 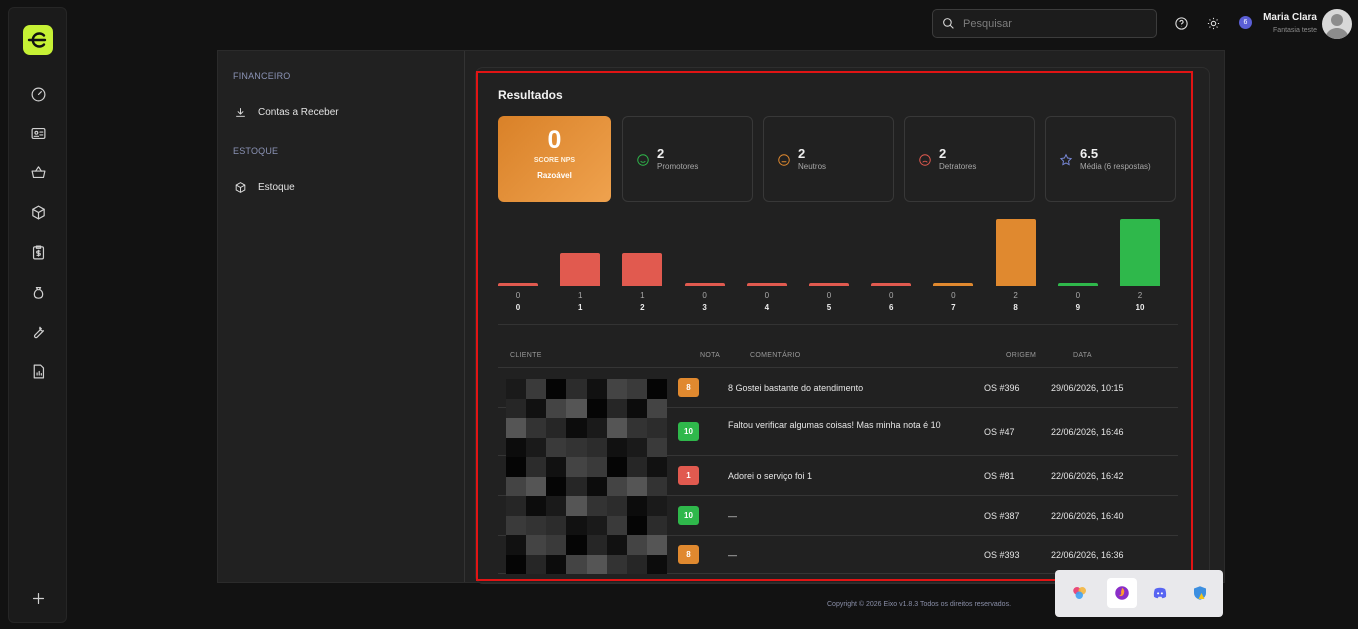 What do you see at coordinates (1337, 24) in the screenshot?
I see `avatar` at bounding box center [1337, 24].